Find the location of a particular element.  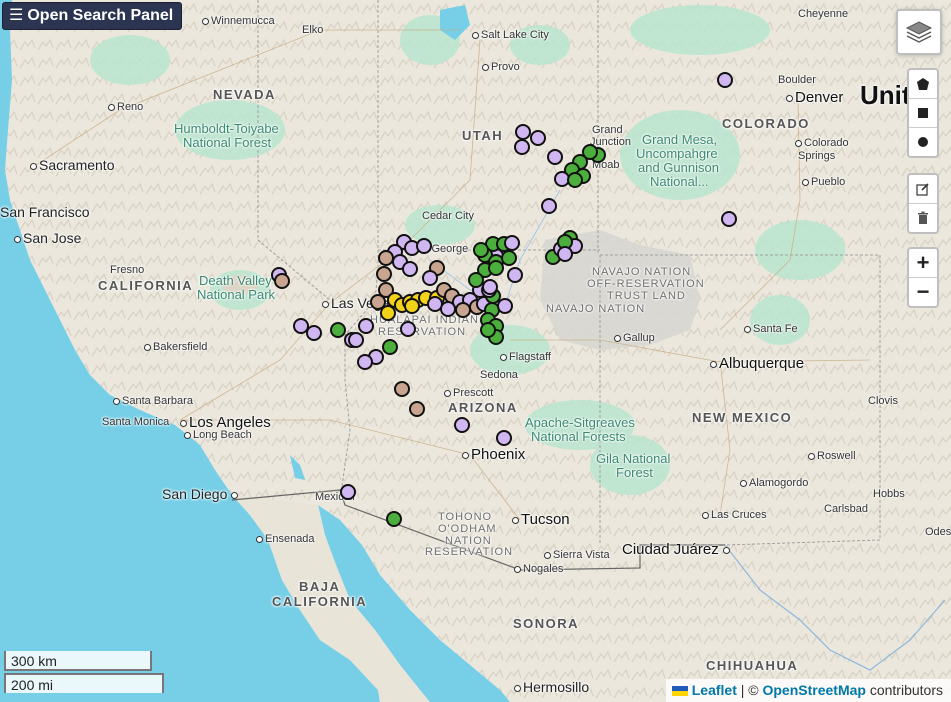

edit-icon is located at coordinates (922, 189).